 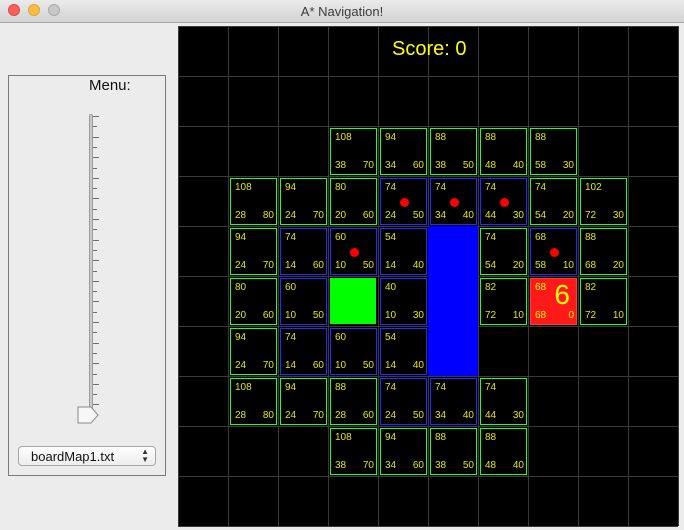 I want to click on h-cost: 80, so click(x=268, y=215).